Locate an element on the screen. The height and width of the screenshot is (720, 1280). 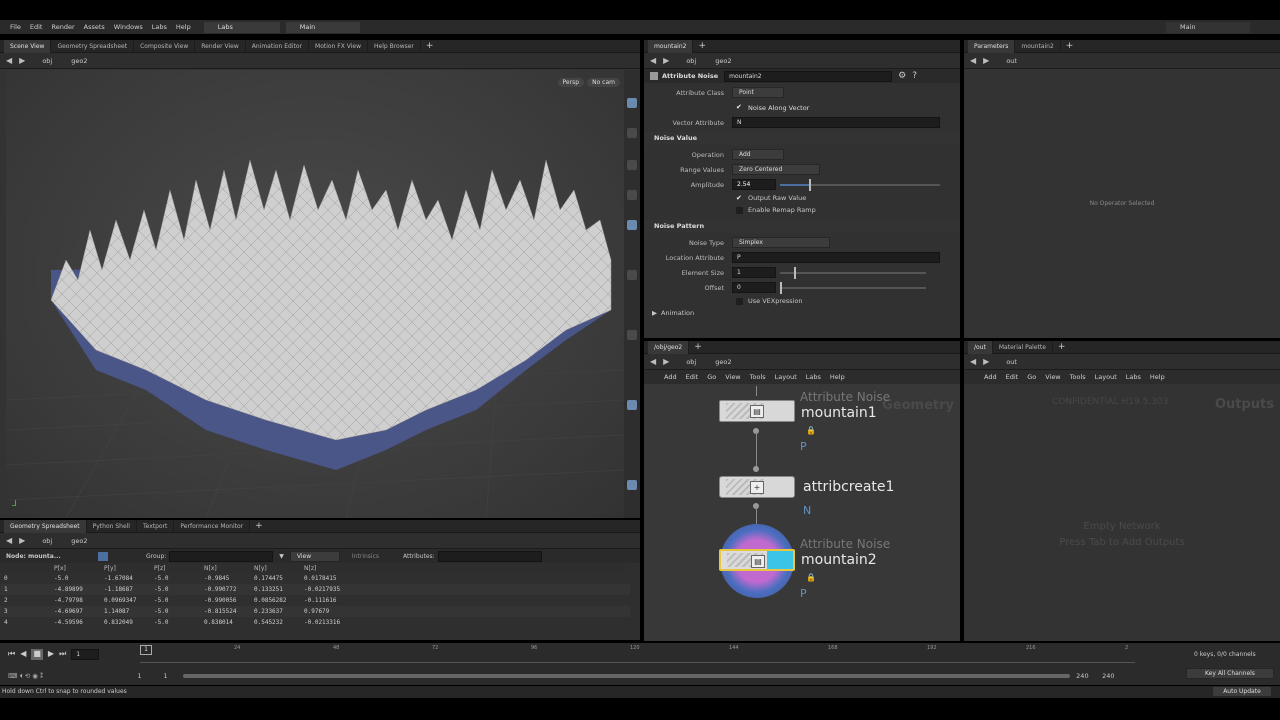
use-vex-checkbox is located at coordinates (739, 301).